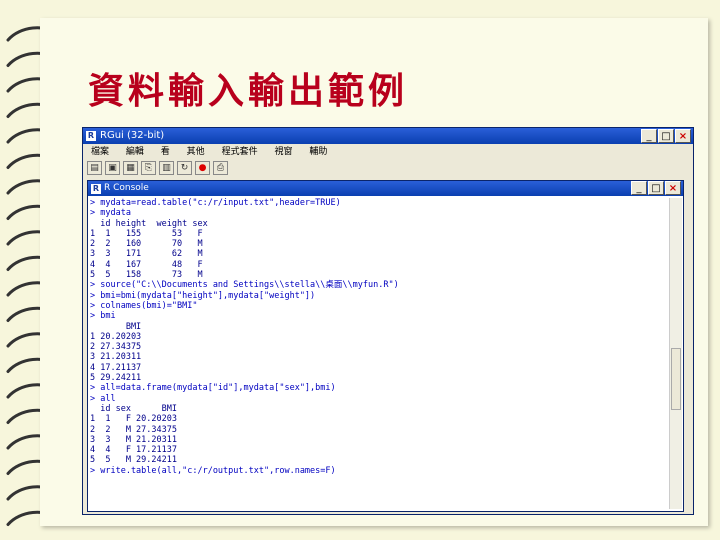 Image resolution: width=720 pixels, height=540 pixels. What do you see at coordinates (202, 168) in the screenshot?
I see `stop-icon: ●` at bounding box center [202, 168].